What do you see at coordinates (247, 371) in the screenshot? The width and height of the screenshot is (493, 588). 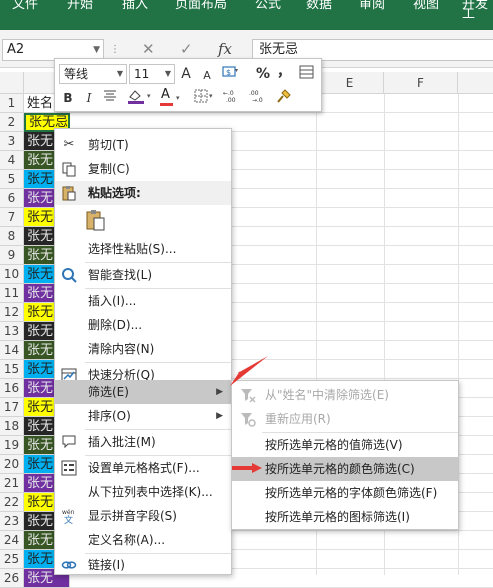 I see `annotation-arrow-filter` at bounding box center [247, 371].